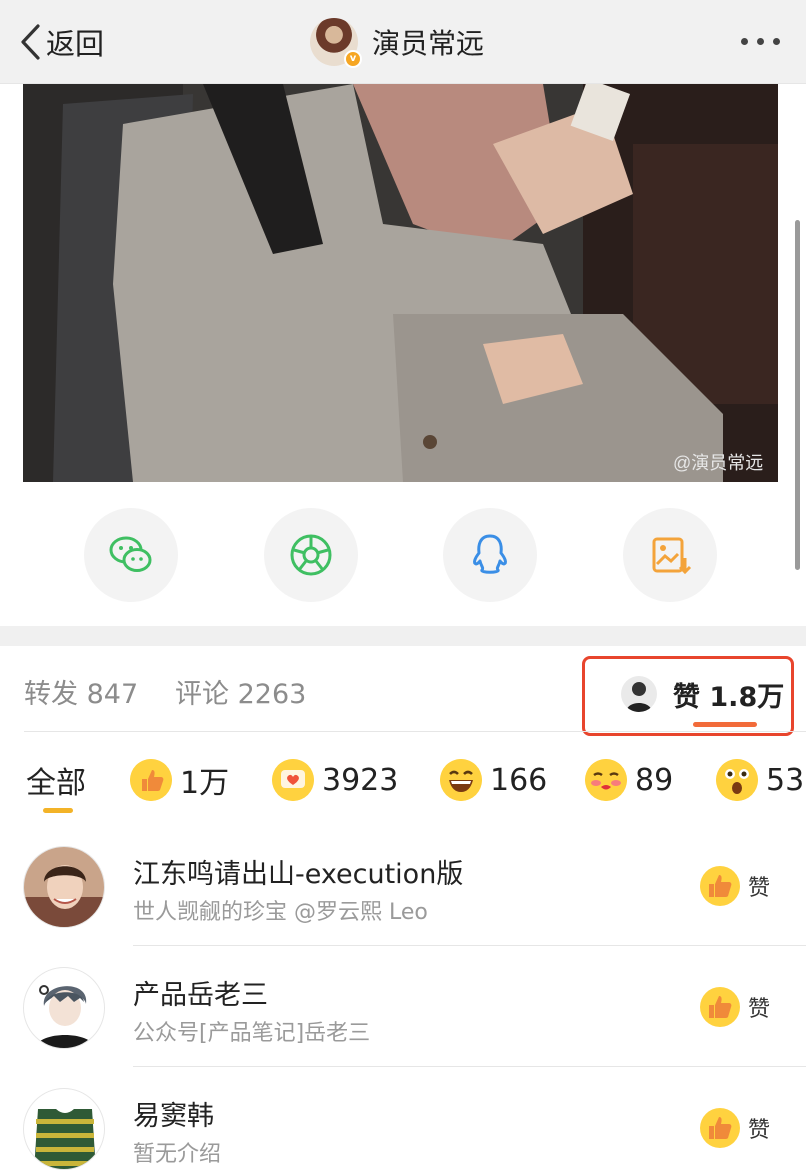 The width and height of the screenshot is (806, 1176). Describe the element at coordinates (240, 691) in the screenshot. I see `tab-comment: 评论 2263` at that location.